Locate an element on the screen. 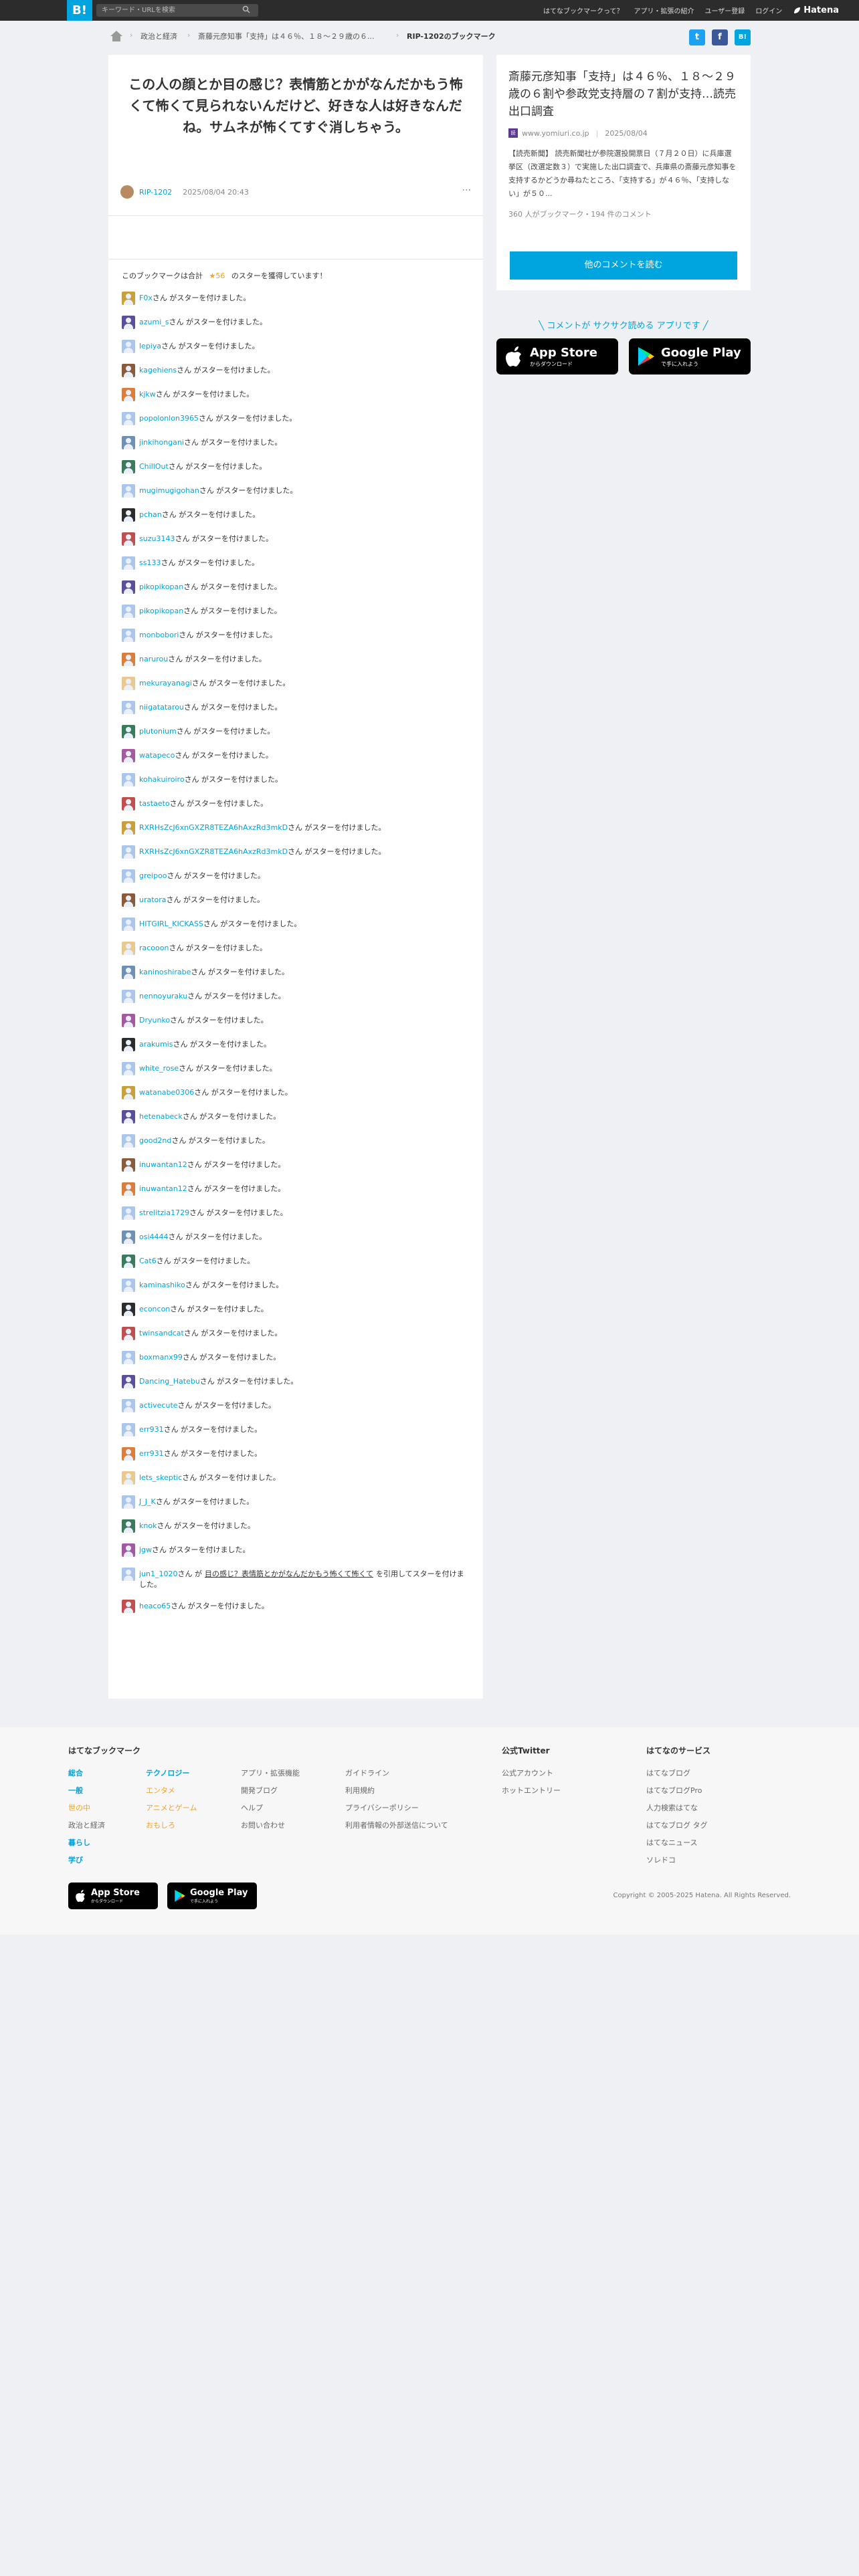  nav-register: ユーザー登録 is located at coordinates (725, 10).